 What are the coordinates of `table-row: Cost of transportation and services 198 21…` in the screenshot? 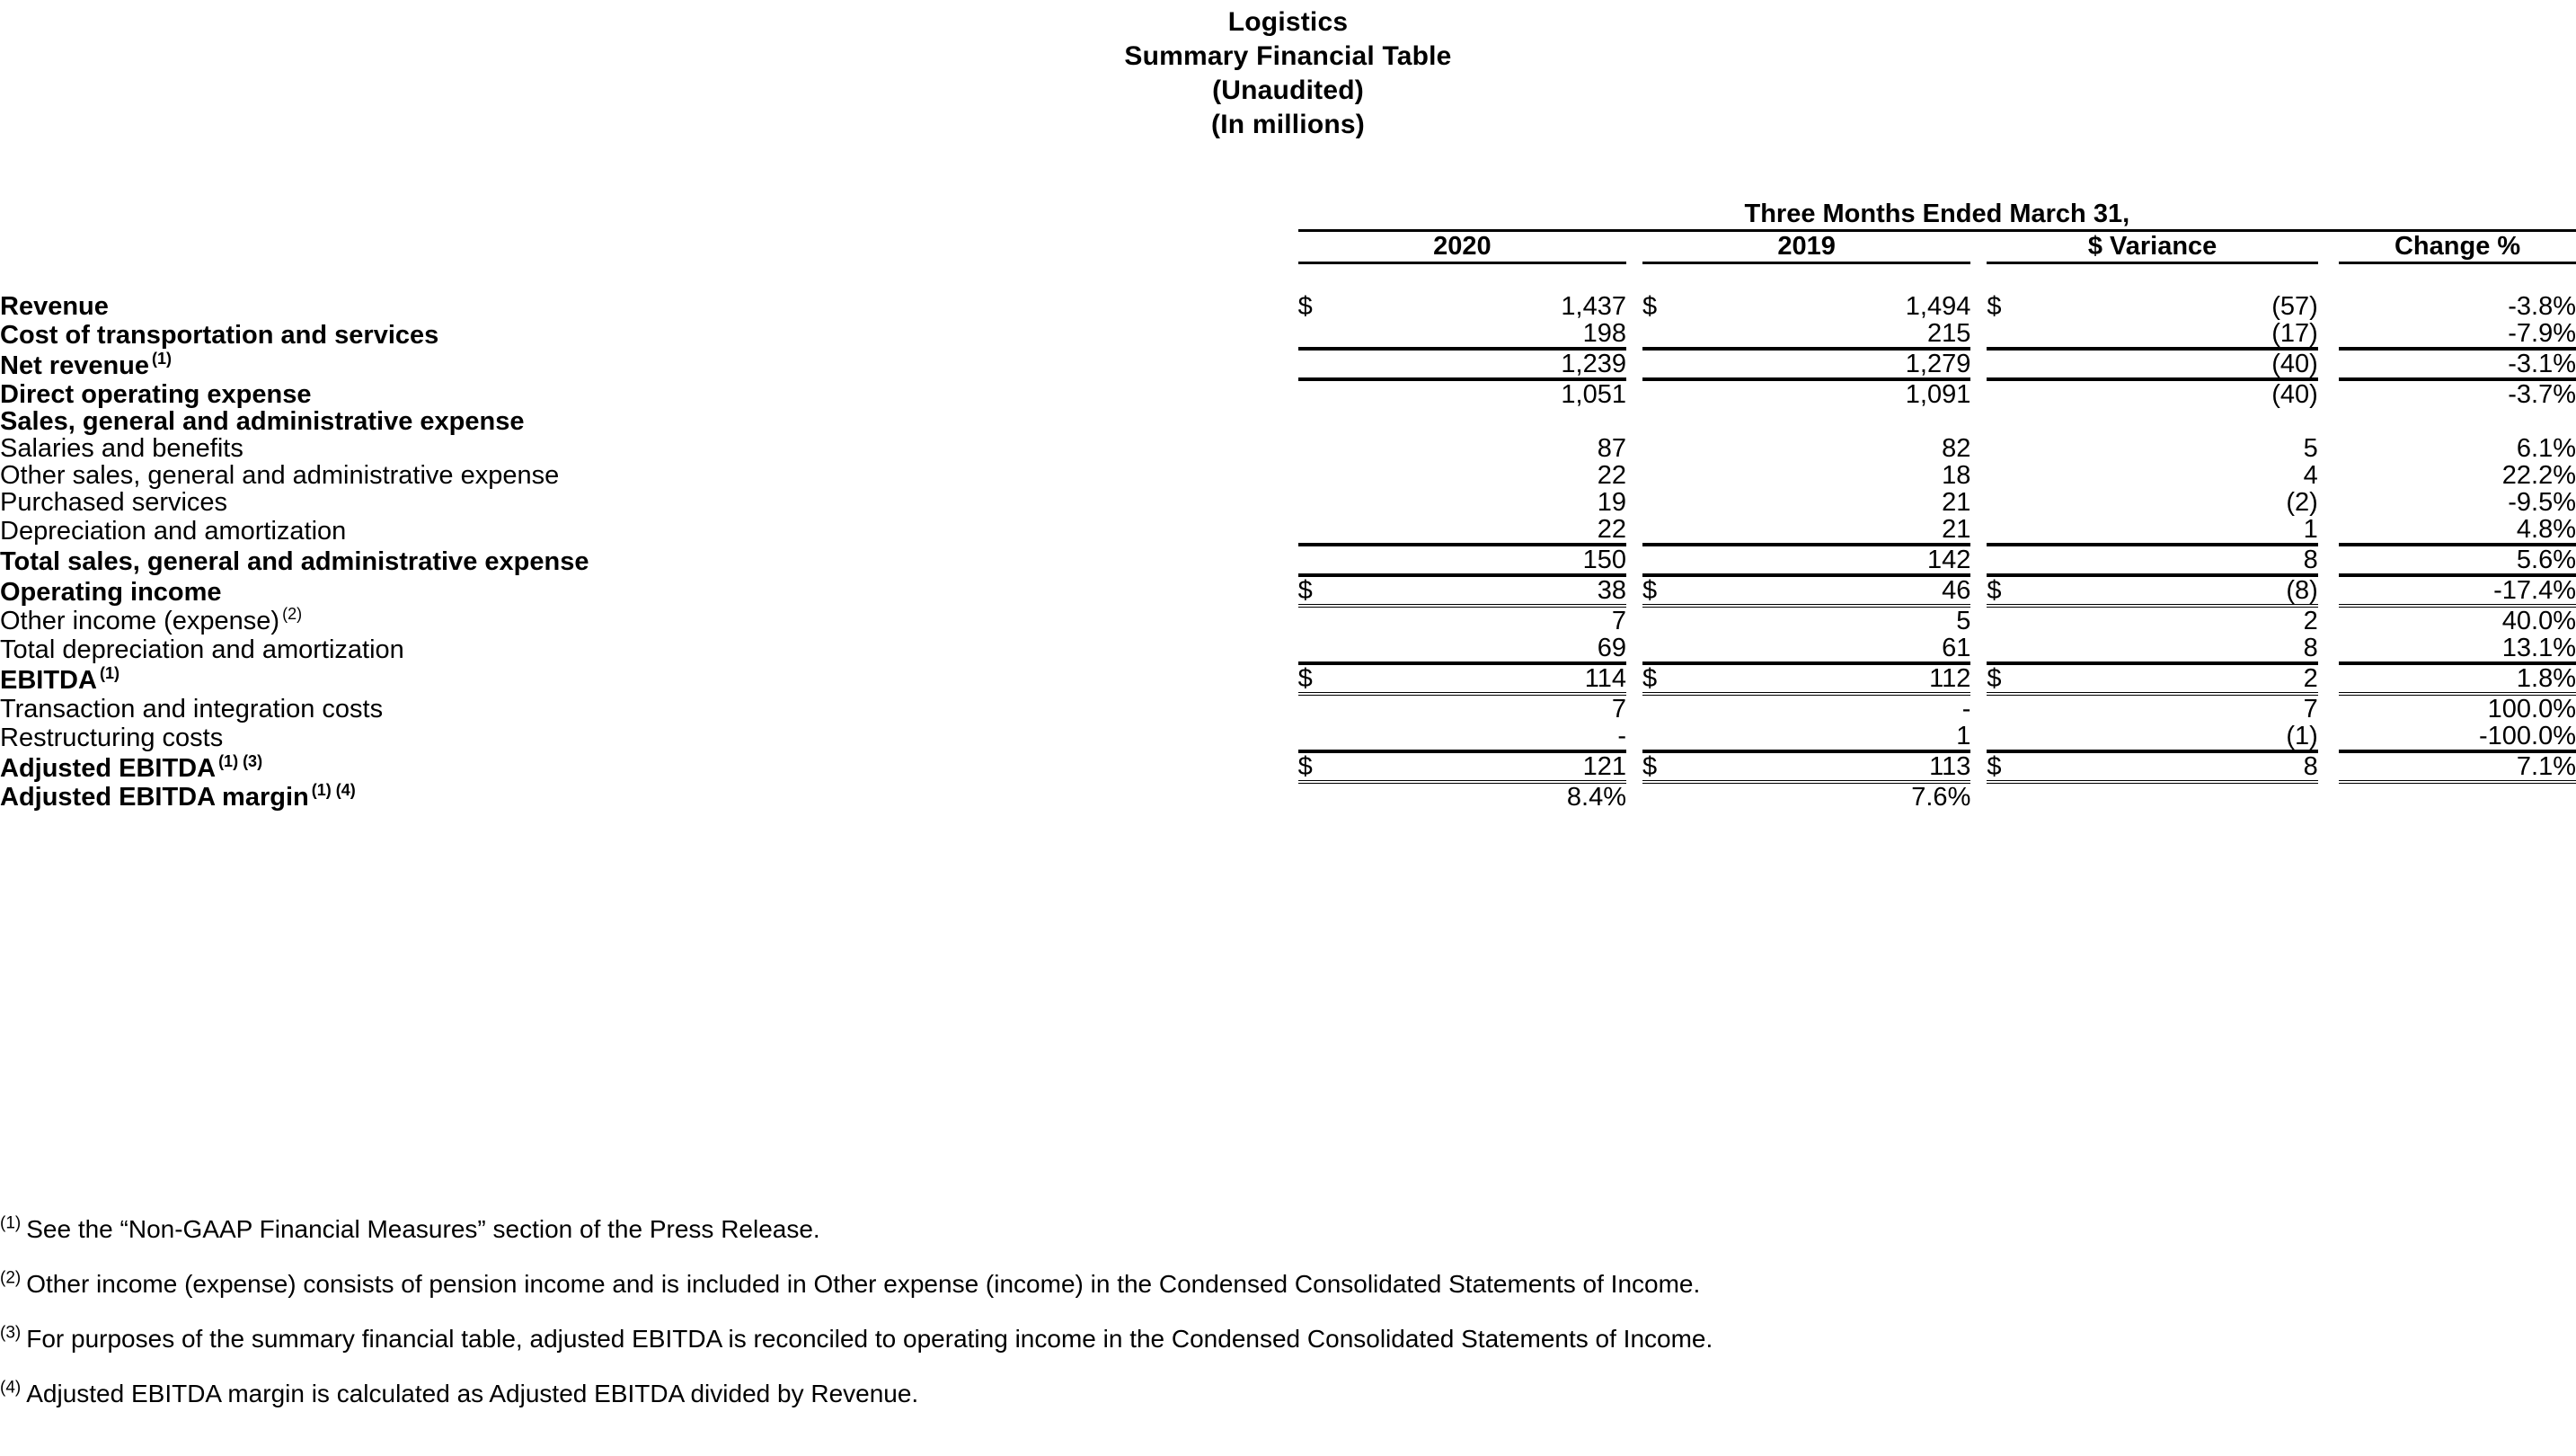 It's located at (1288, 335).